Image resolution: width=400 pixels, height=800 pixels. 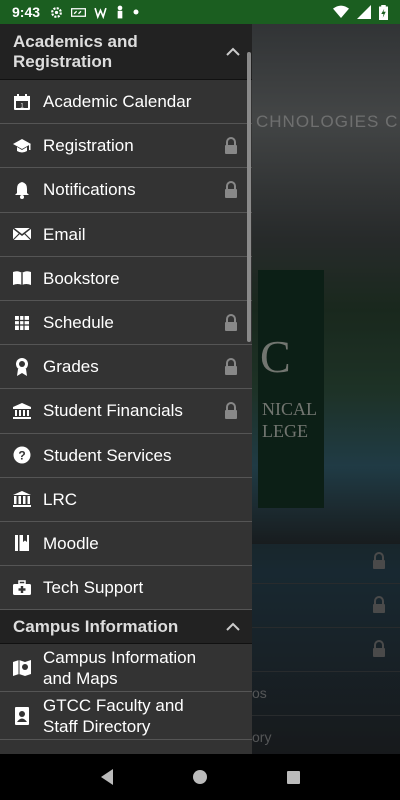 What do you see at coordinates (88, 146) in the screenshot?
I see `menu-item-label: Registration` at bounding box center [88, 146].